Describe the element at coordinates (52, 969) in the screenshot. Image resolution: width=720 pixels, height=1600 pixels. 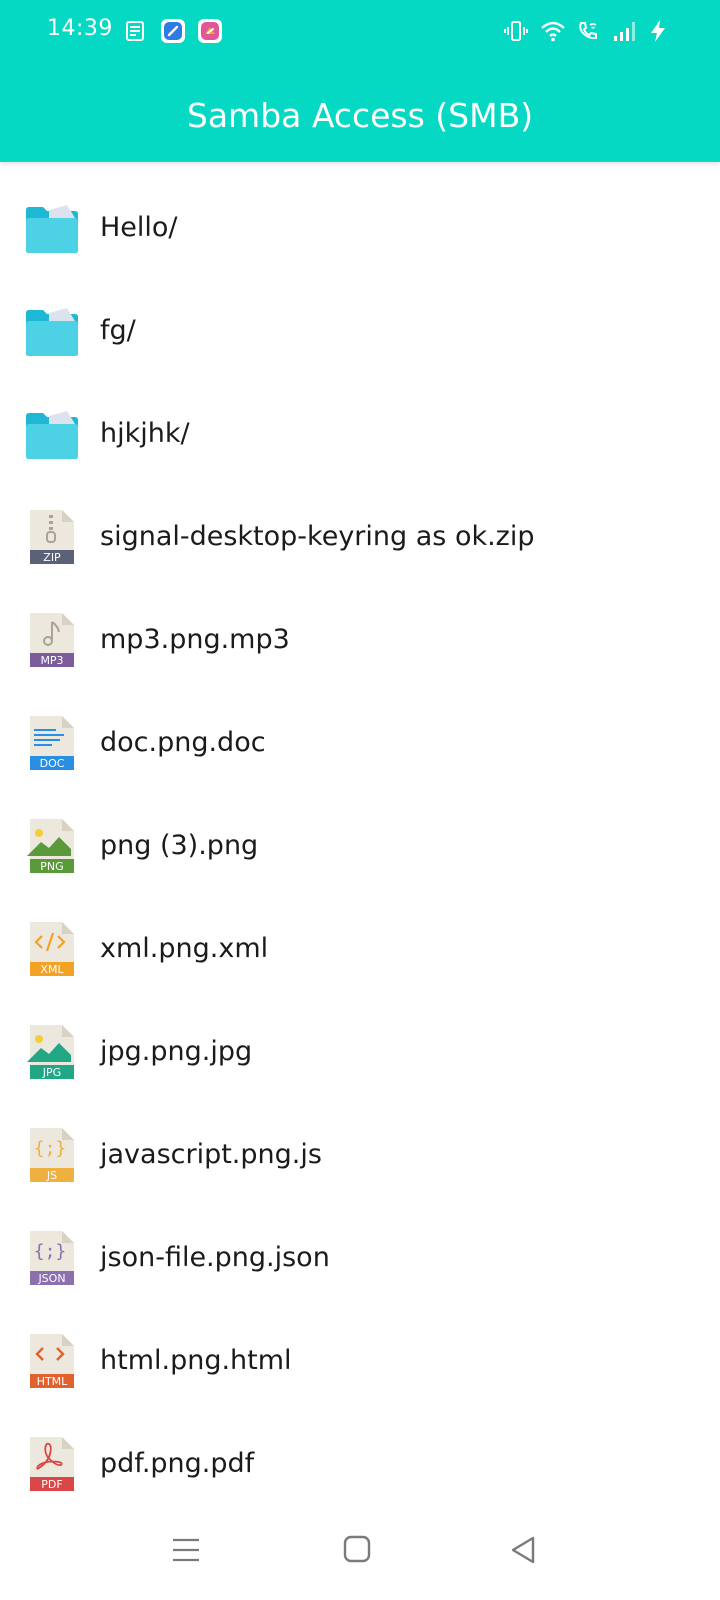
I see `svg-text: XML` at that location.